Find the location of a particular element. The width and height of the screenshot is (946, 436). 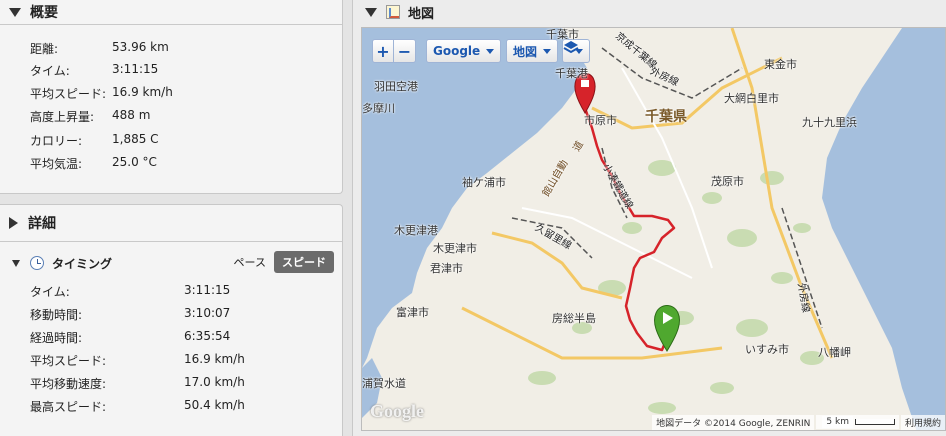

map-attribution-bar: 地図データ ©2014 Google, ZENRIN 5 km 利用規約 is located at coordinates (797, 422).